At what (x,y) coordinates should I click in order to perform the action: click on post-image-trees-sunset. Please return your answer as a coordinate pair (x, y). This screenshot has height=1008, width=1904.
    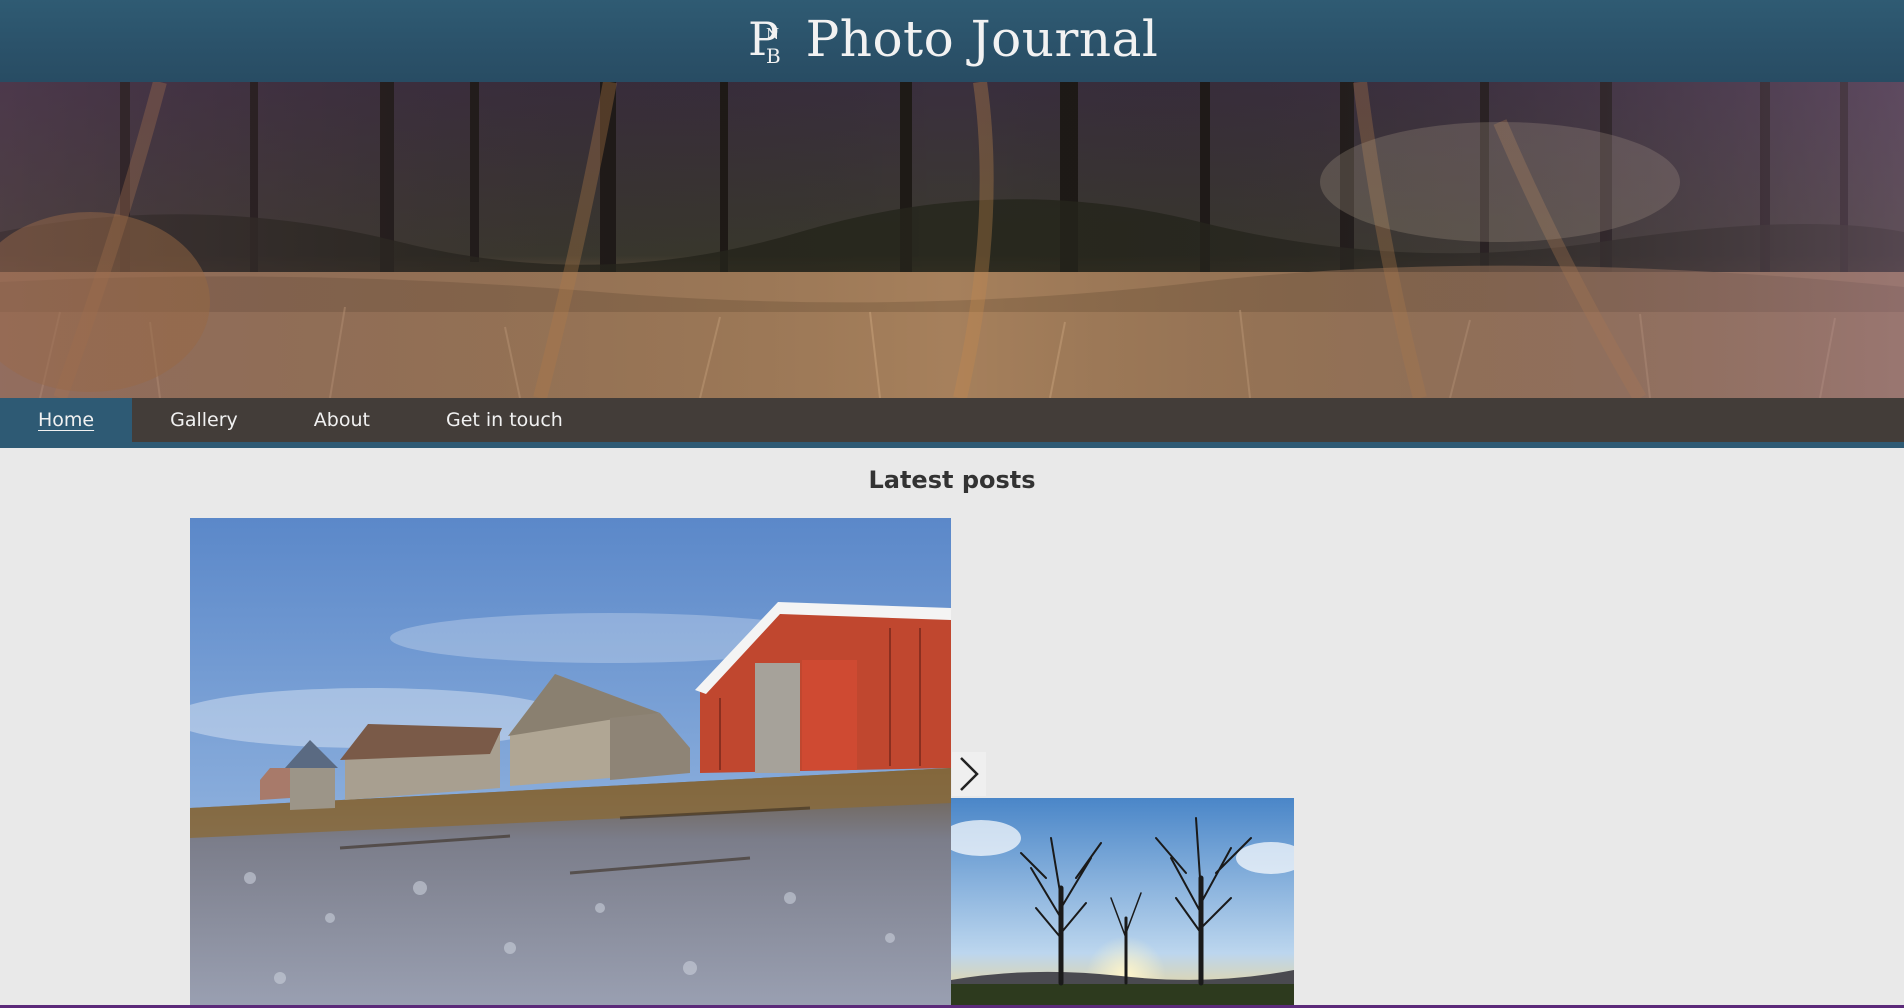
    Looking at the image, I should click on (1122, 901).